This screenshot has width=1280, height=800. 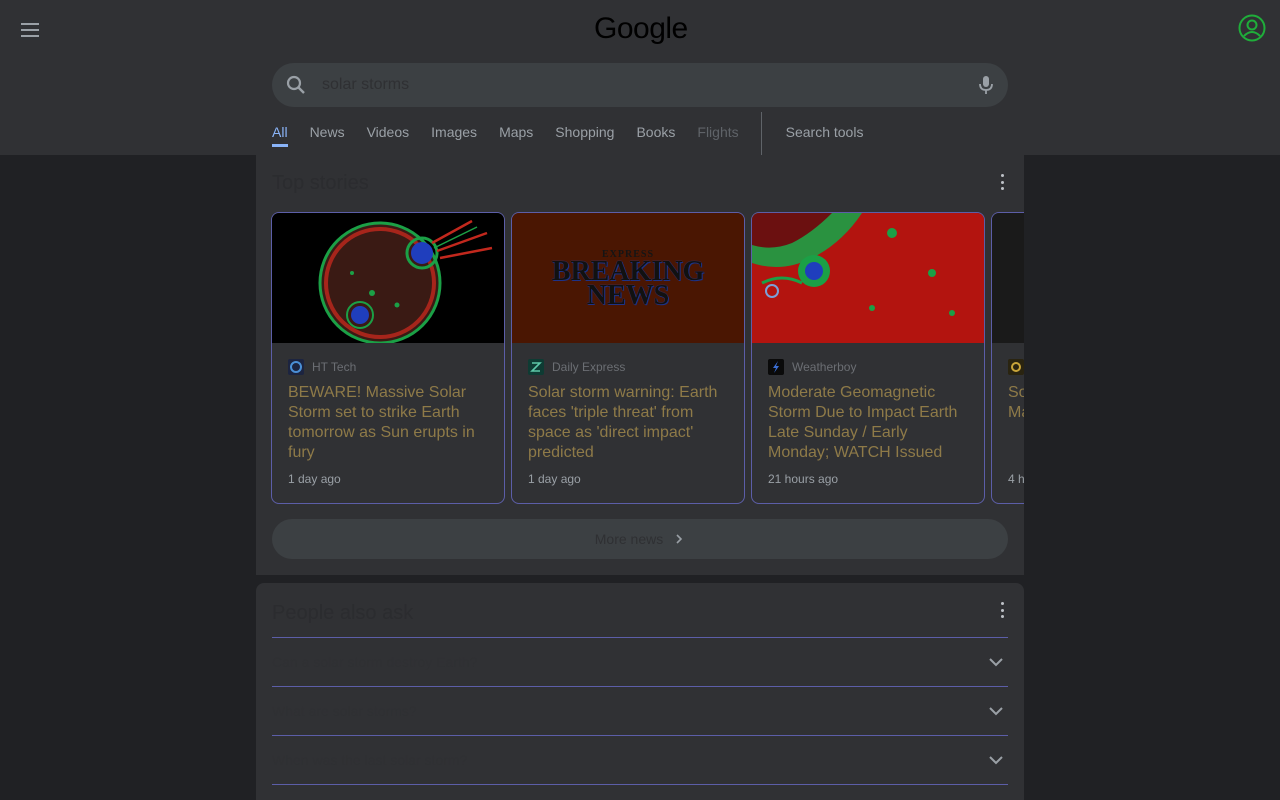 What do you see at coordinates (629, 539) in the screenshot?
I see `more-news-label: More news` at bounding box center [629, 539].